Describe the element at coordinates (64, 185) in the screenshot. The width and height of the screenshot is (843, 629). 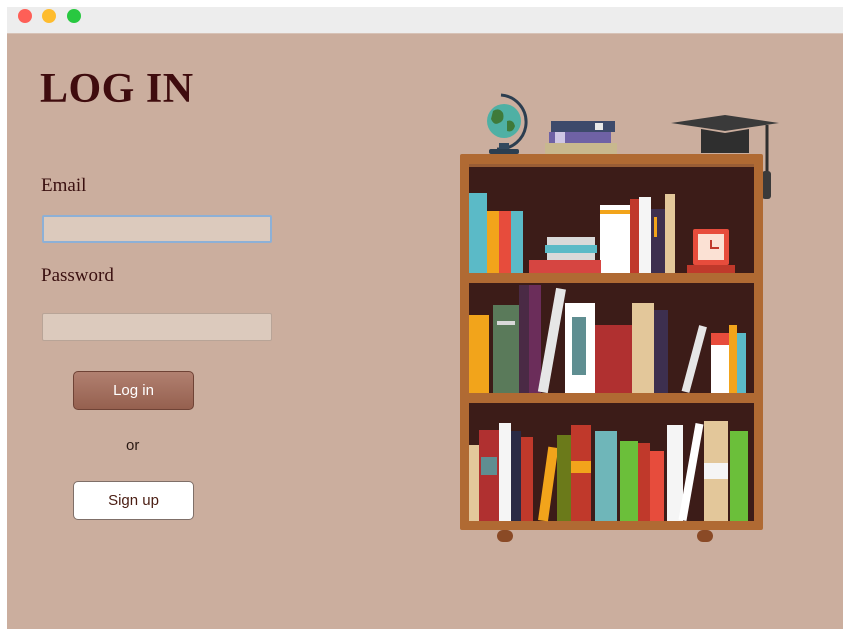
I see `email-label: Email` at that location.